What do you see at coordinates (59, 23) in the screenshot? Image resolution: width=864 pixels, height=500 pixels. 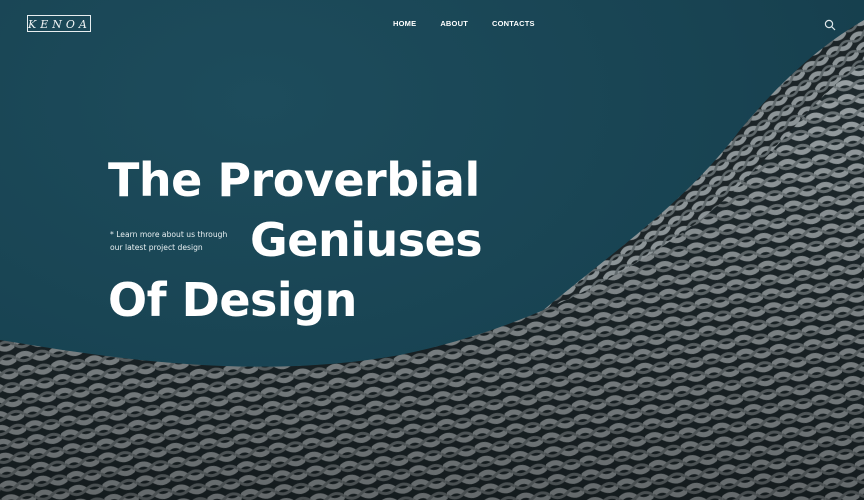 I see `brand-logo: KENOA` at bounding box center [59, 23].